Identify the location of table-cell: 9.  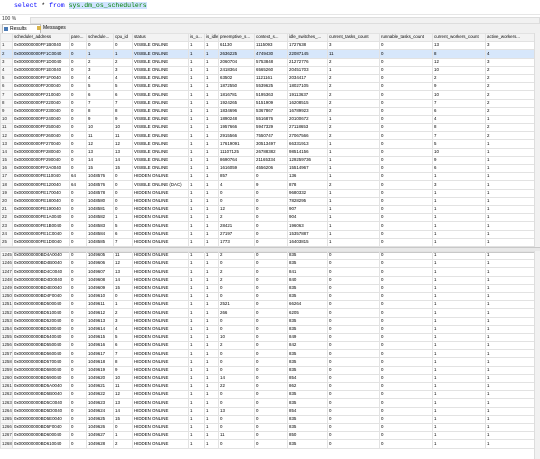
(459, 160).